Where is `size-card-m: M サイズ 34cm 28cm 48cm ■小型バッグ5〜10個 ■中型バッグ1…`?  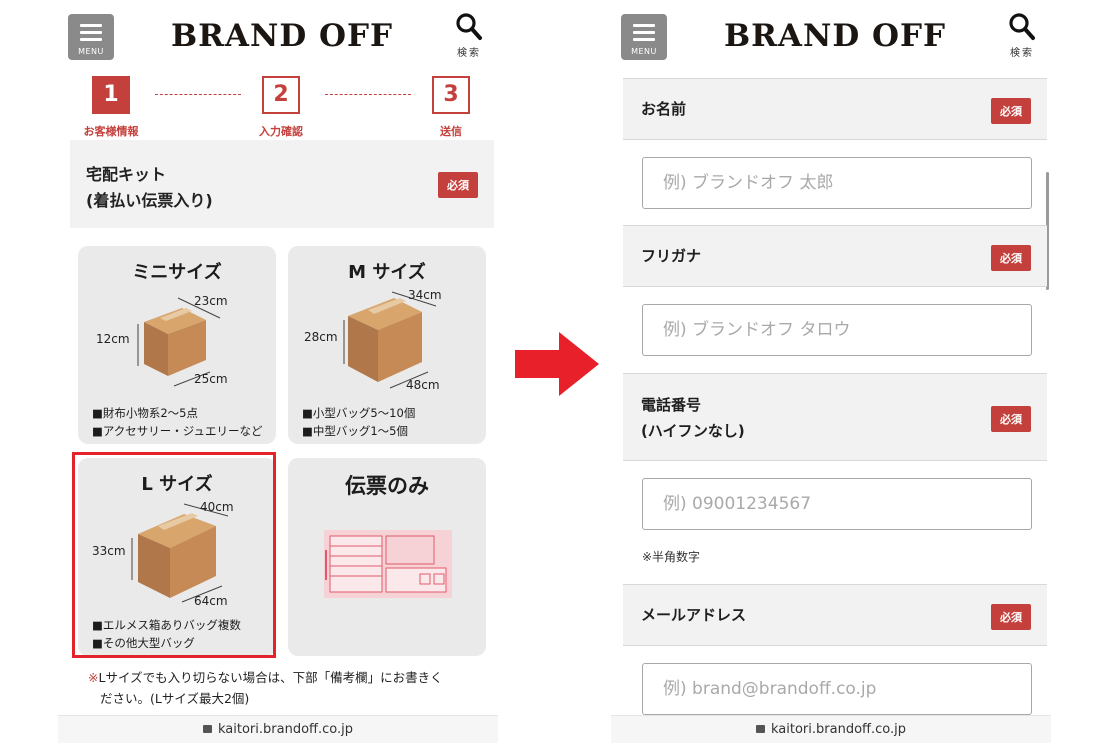 size-card-m: M サイズ 34cm 28cm 48cm ■小型バッグ5〜10個 ■中型バッグ1… is located at coordinates (387, 345).